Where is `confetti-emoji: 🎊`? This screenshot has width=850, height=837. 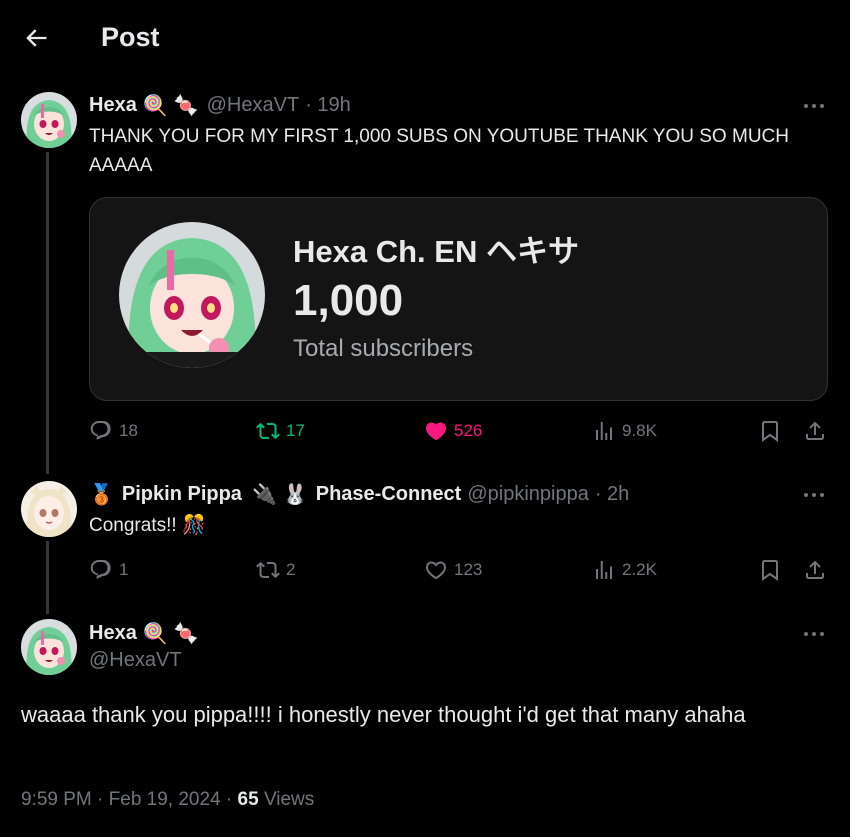 confetti-emoji: 🎊 is located at coordinates (193, 525).